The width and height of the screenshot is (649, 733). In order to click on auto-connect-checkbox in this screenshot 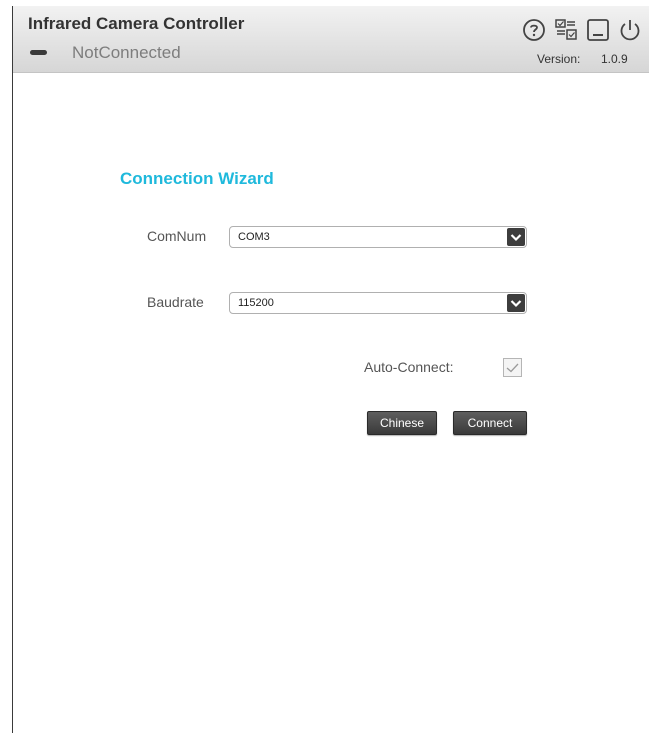, I will do `click(512, 367)`.